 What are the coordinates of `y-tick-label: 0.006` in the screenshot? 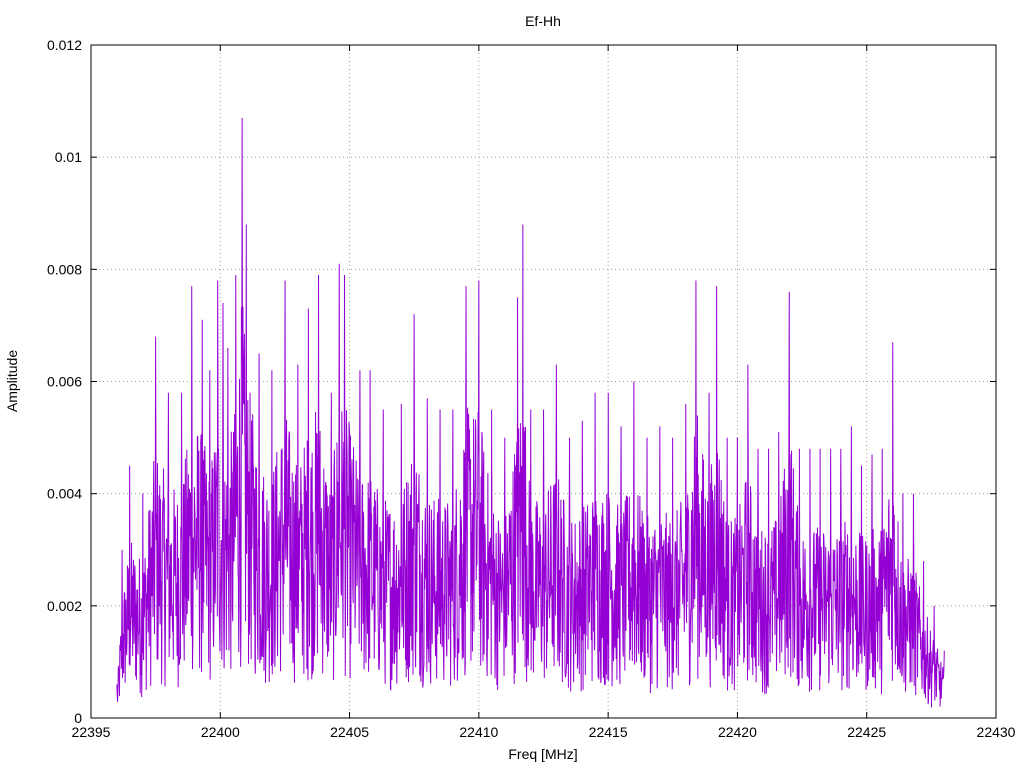 It's located at (64, 382).